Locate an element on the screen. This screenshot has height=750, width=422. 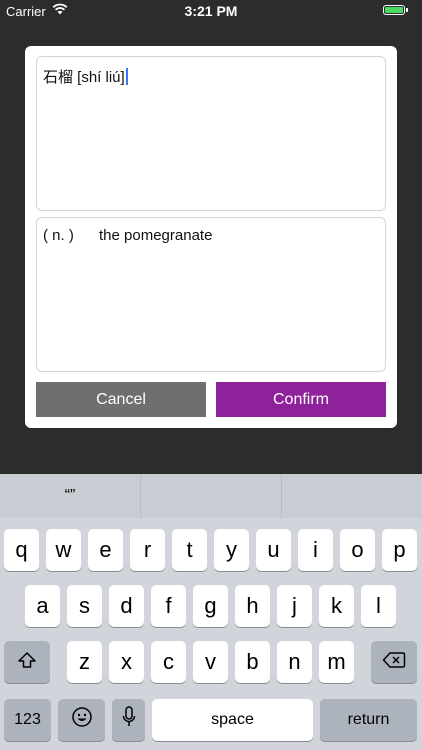
delete-key is located at coordinates (394, 662).